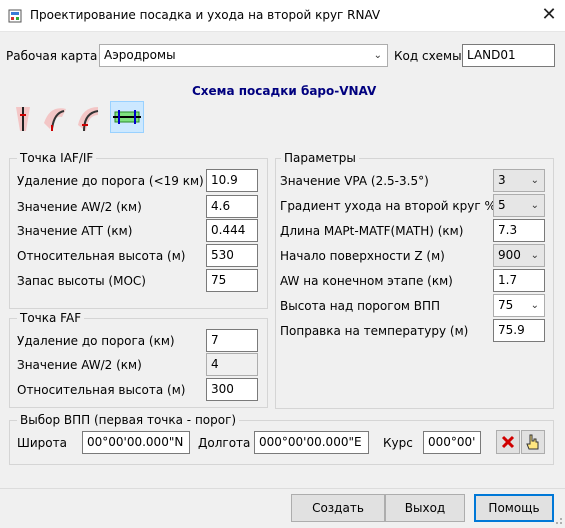  Describe the element at coordinates (502, 205) in the screenshot. I see `missed-gradient-value: 5` at that location.